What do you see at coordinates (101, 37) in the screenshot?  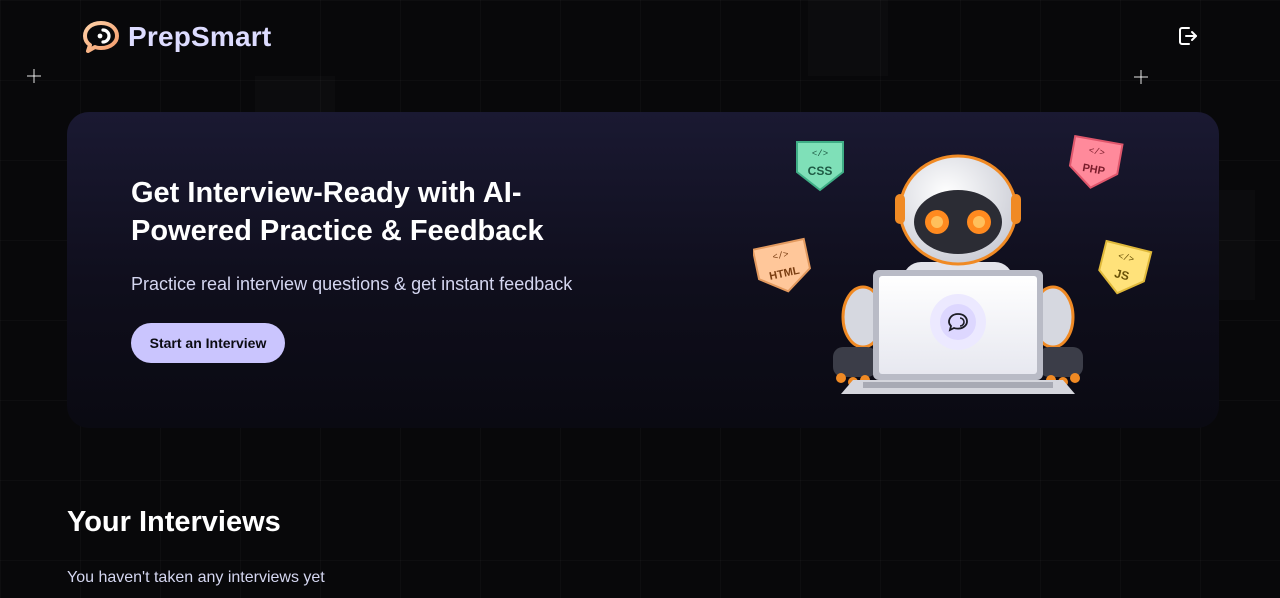 I see `chat-bubble-logo-icon` at bounding box center [101, 37].